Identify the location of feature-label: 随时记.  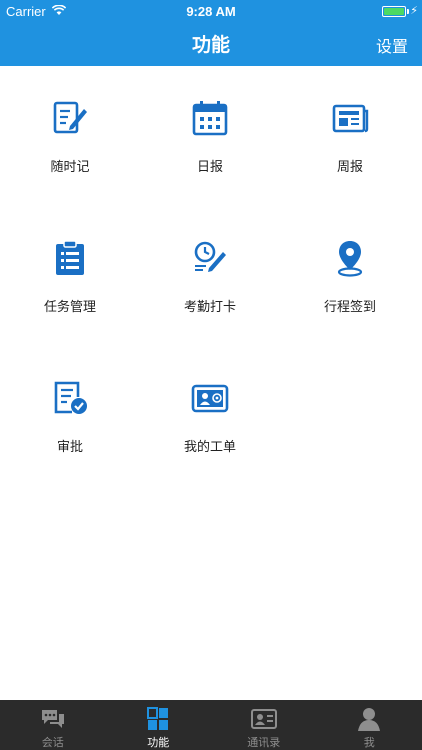
(70, 167).